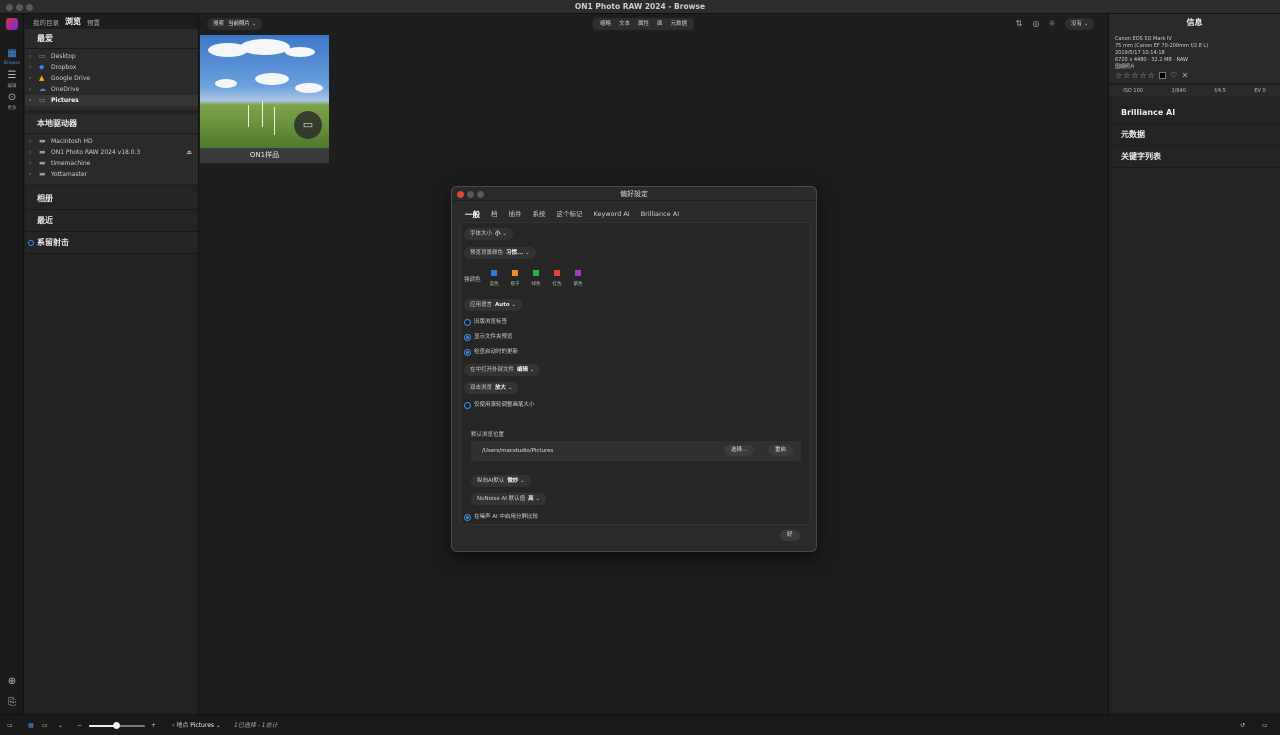 This screenshot has width=1280, height=735. What do you see at coordinates (643, 24) in the screenshot?
I see `view-attributes: 属性` at bounding box center [643, 24].